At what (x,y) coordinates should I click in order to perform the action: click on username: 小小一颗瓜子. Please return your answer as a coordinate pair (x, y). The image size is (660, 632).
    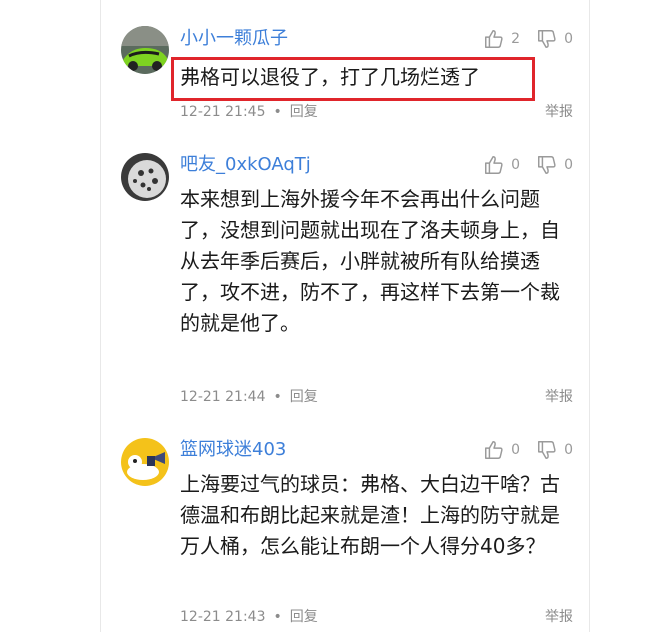
    Looking at the image, I should click on (234, 39).